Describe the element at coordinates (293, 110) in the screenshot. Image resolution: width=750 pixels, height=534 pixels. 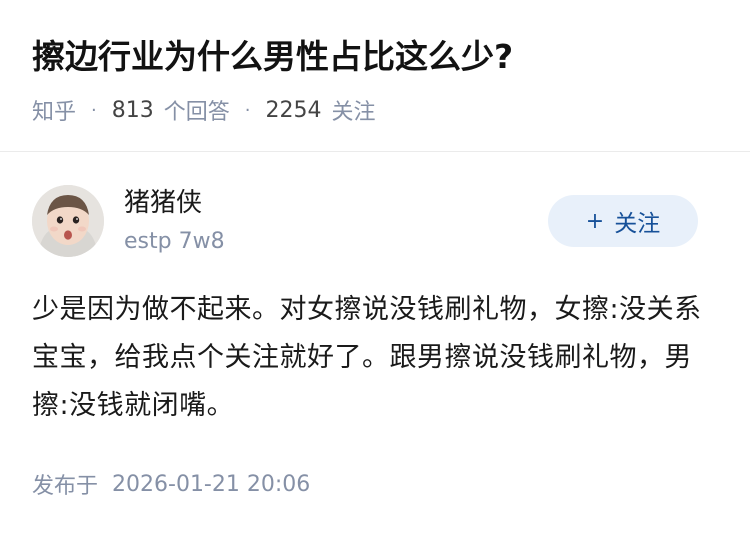
I see `follower-count: 2254` at that location.